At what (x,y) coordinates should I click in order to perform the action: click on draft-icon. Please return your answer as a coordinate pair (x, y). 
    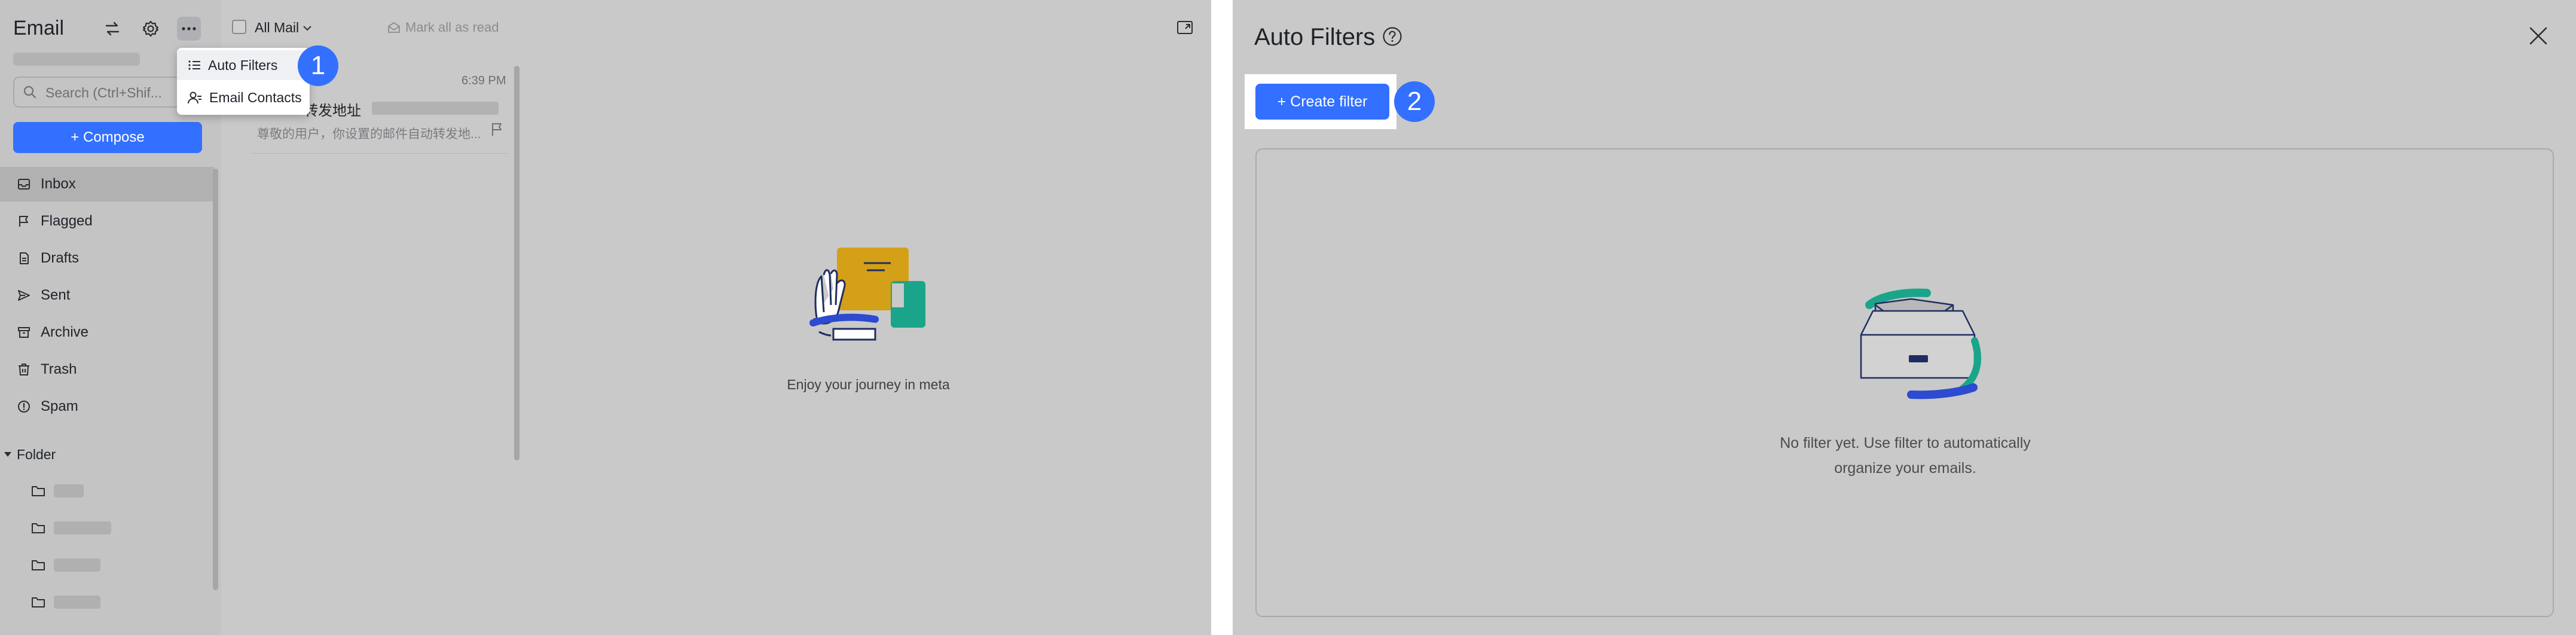
    Looking at the image, I should click on (24, 258).